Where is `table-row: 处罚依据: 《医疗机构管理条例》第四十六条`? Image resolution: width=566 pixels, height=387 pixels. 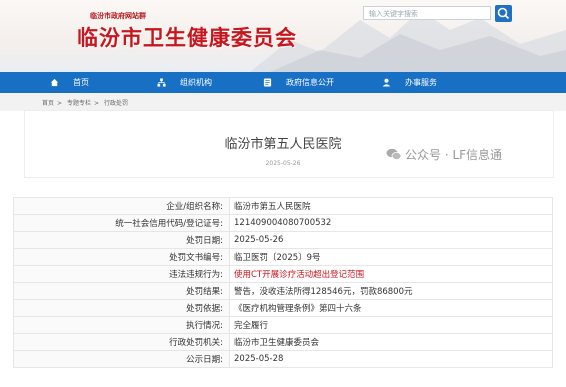
table-row: 处罚依据: 《医疗机构管理条例》第四十六条 is located at coordinates (283, 308).